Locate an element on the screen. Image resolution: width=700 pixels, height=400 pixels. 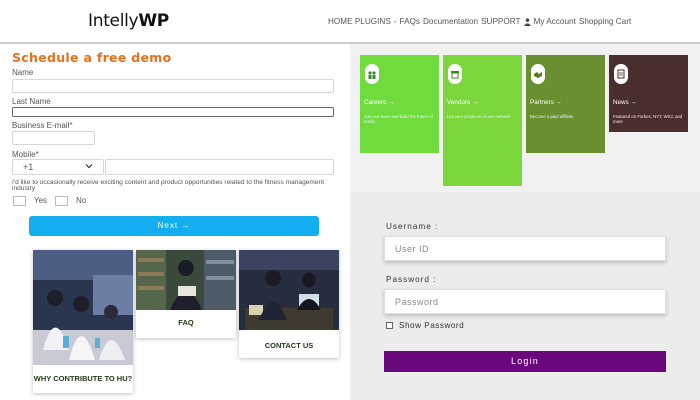
username-placeholder: User ID is located at coordinates (412, 249).